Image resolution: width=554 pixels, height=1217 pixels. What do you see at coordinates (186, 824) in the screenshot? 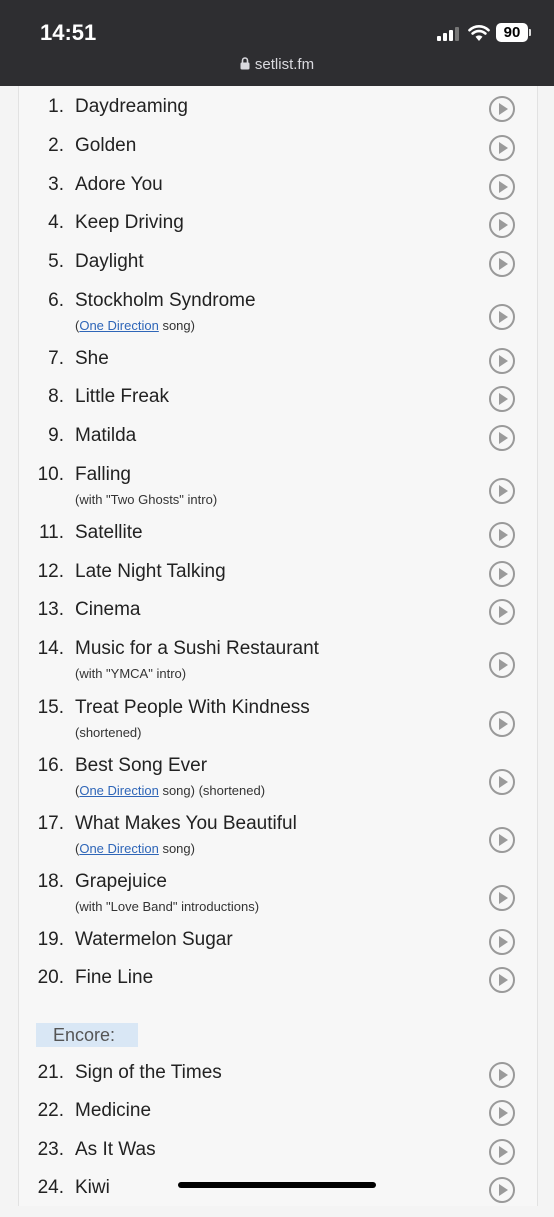
I see `song-title: What Makes You Beautiful` at bounding box center [186, 824].